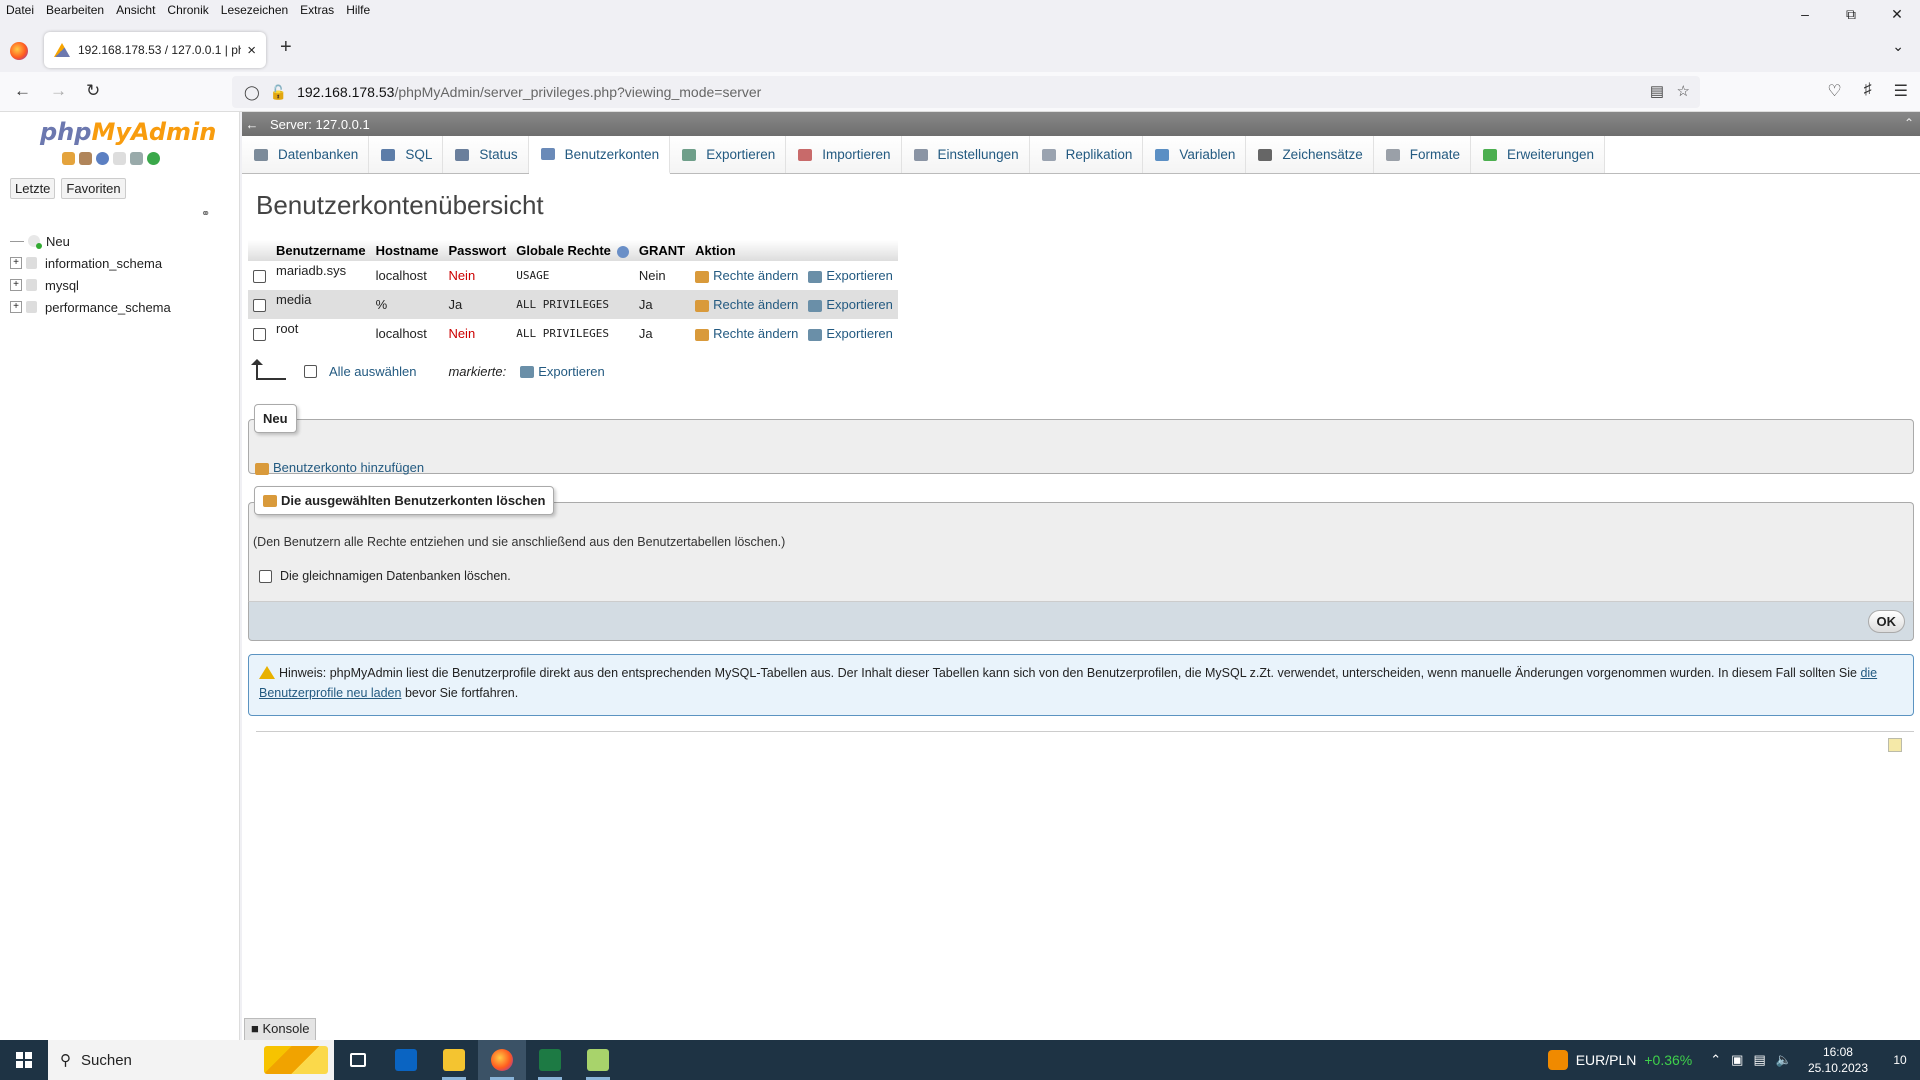 The image size is (1920, 1080). I want to click on minimize-icon: –, so click(1805, 14).